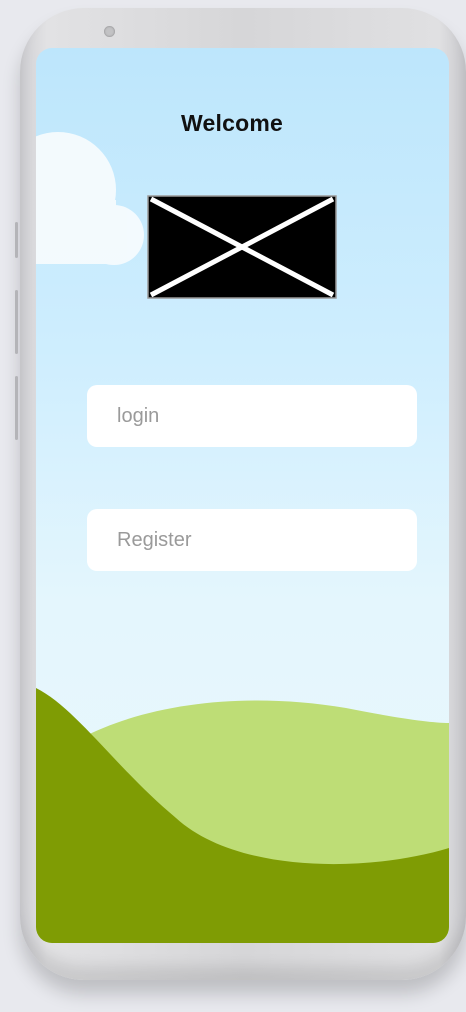 The height and width of the screenshot is (1012, 466). What do you see at coordinates (109, 31) in the screenshot?
I see `camera-icon` at bounding box center [109, 31].